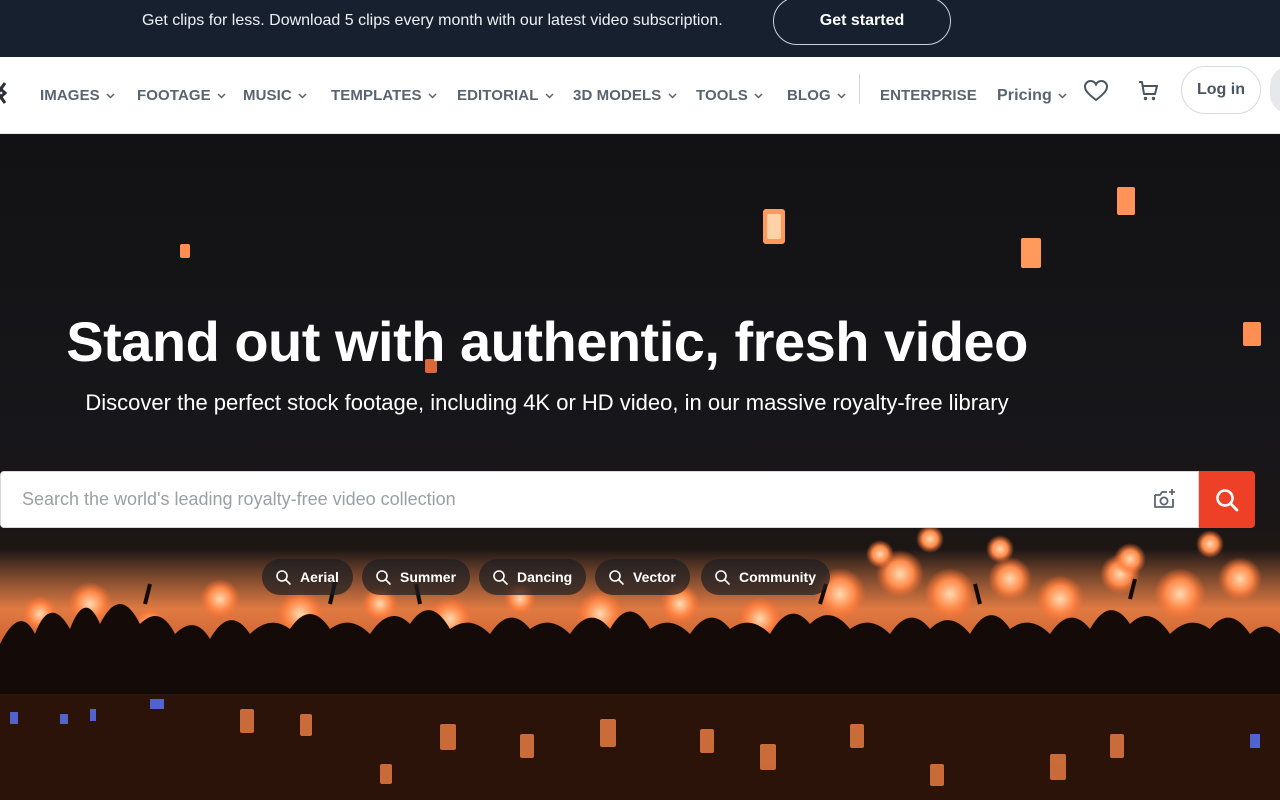 Image resolution: width=1280 pixels, height=800 pixels. I want to click on nav-item-footage: FOOTAGE, so click(182, 95).